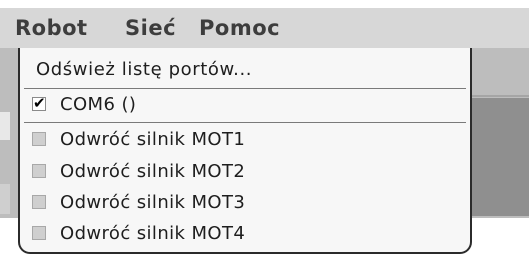  What do you see at coordinates (499, 96) in the screenshot?
I see `panel-divider` at bounding box center [499, 96].